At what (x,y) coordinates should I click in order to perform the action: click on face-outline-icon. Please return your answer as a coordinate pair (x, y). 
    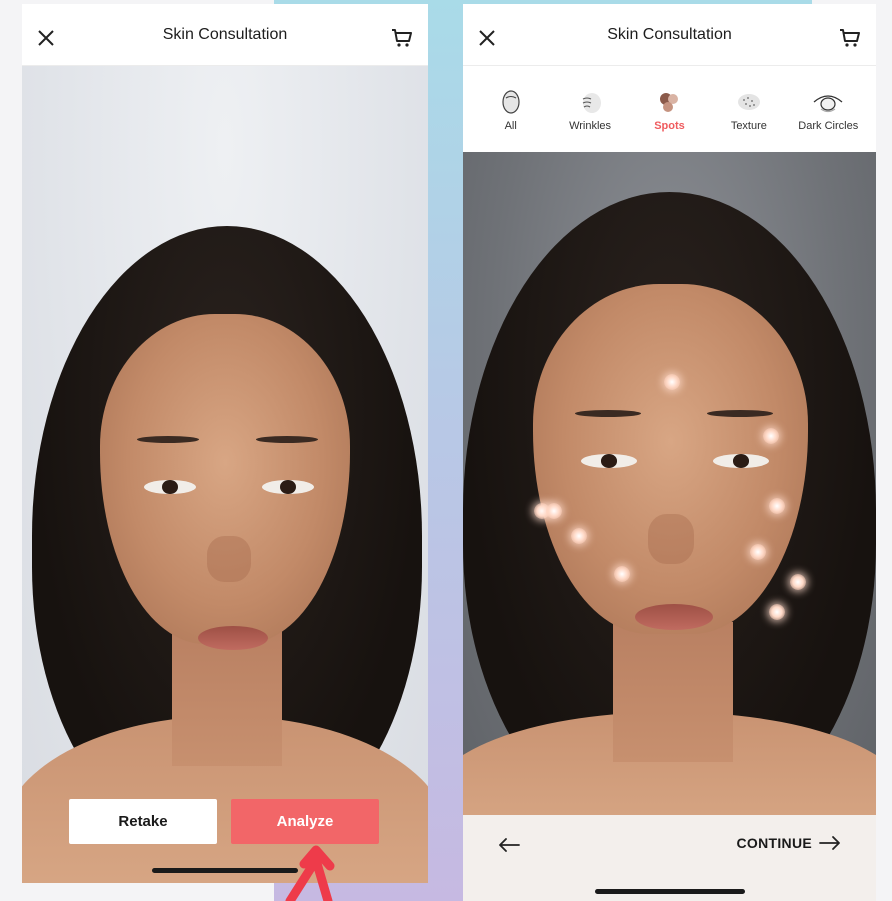
    Looking at the image, I should click on (511, 102).